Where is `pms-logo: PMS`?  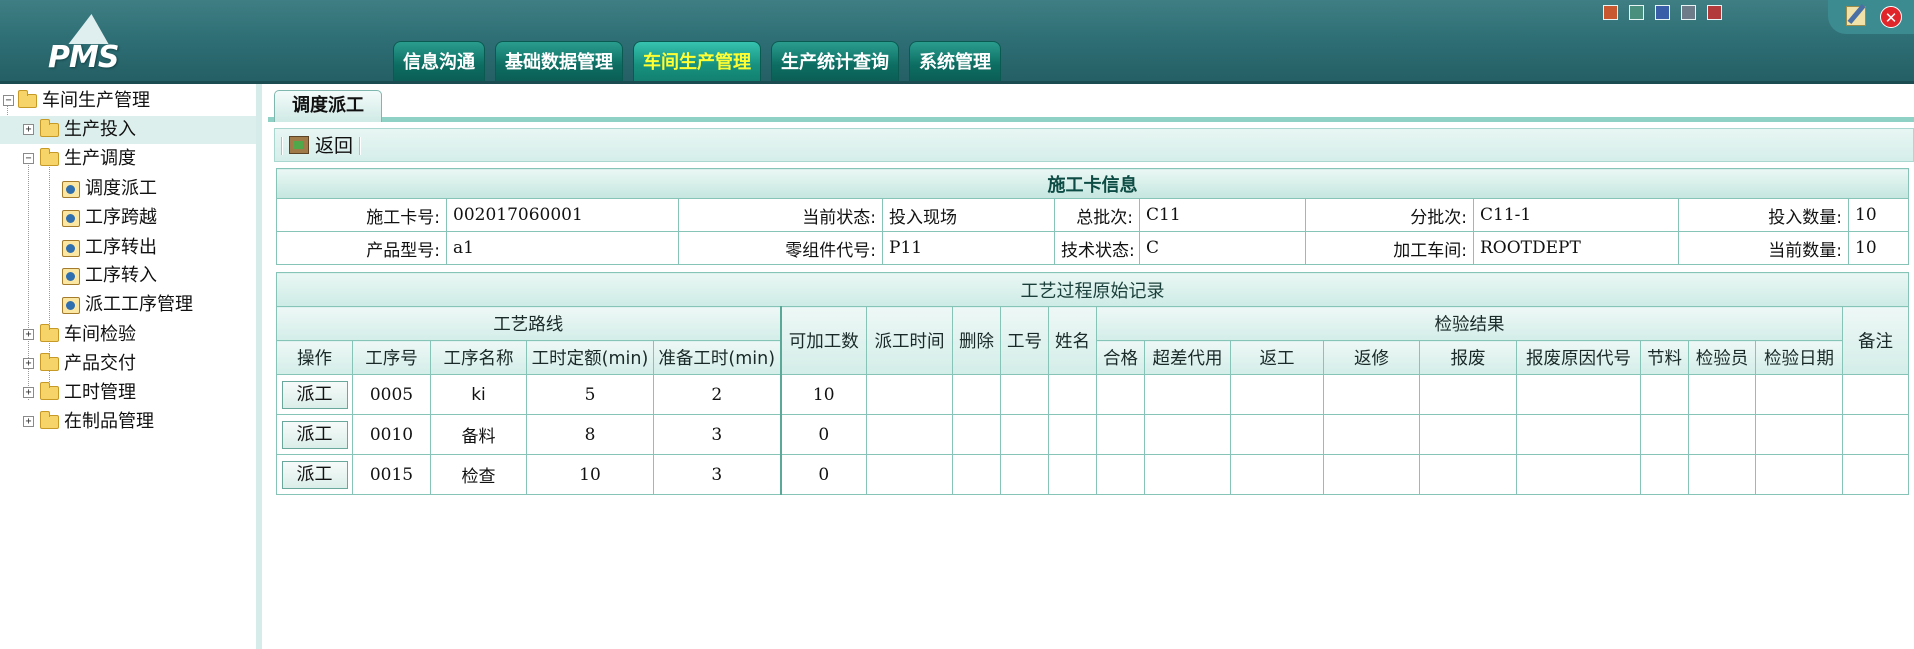
pms-logo: PMS is located at coordinates (84, 44).